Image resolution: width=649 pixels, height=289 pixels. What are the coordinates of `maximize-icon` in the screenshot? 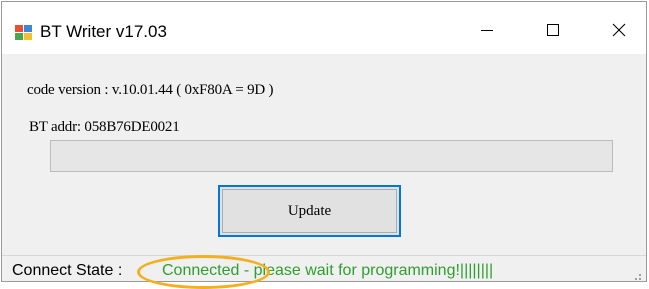 It's located at (553, 32).